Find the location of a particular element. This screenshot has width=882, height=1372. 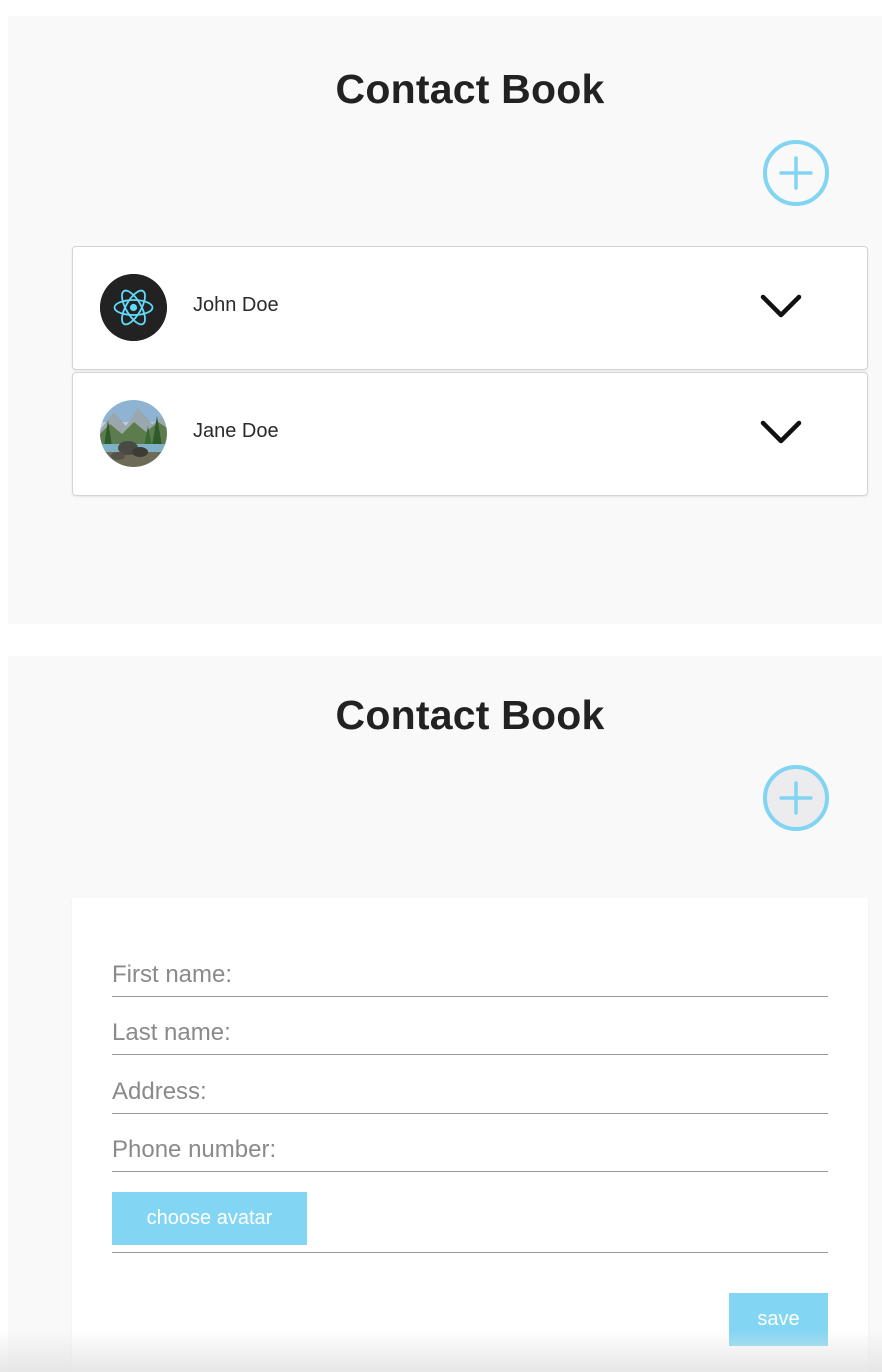

address-input is located at coordinates (470, 1092).